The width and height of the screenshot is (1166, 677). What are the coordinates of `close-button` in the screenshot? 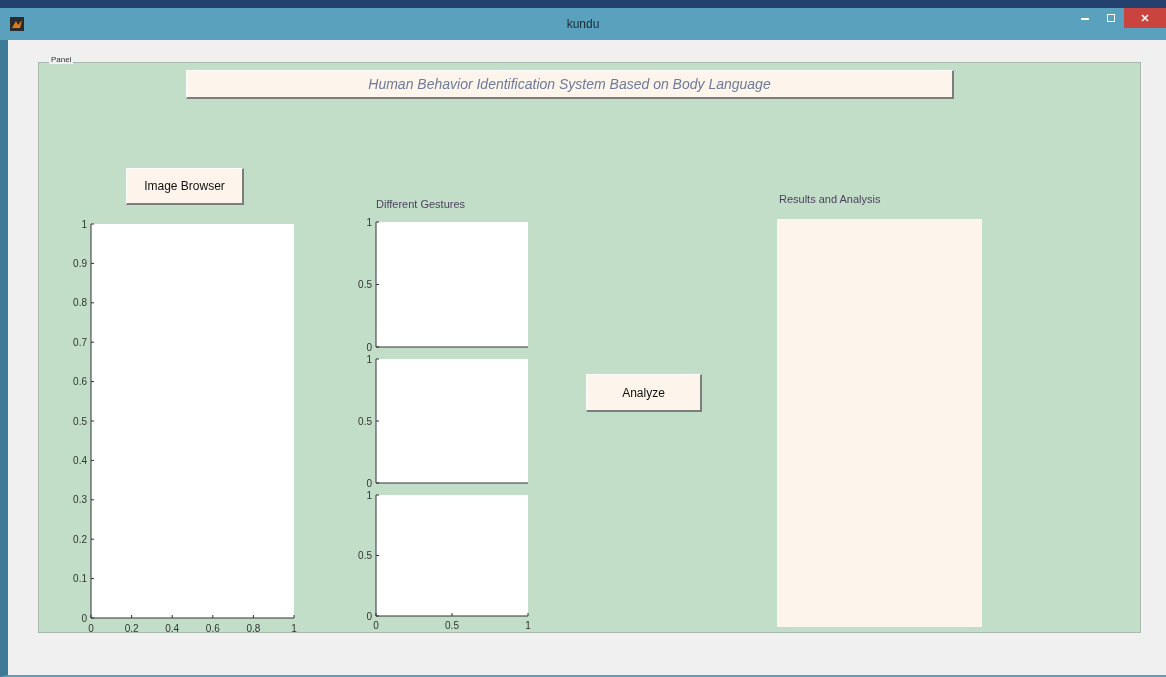 It's located at (1145, 18).